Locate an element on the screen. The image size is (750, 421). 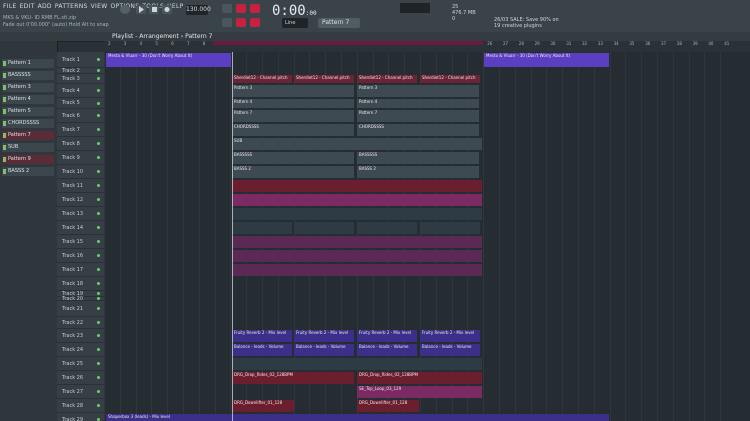
menu-item-file: FILE is located at coordinates (10, 6).